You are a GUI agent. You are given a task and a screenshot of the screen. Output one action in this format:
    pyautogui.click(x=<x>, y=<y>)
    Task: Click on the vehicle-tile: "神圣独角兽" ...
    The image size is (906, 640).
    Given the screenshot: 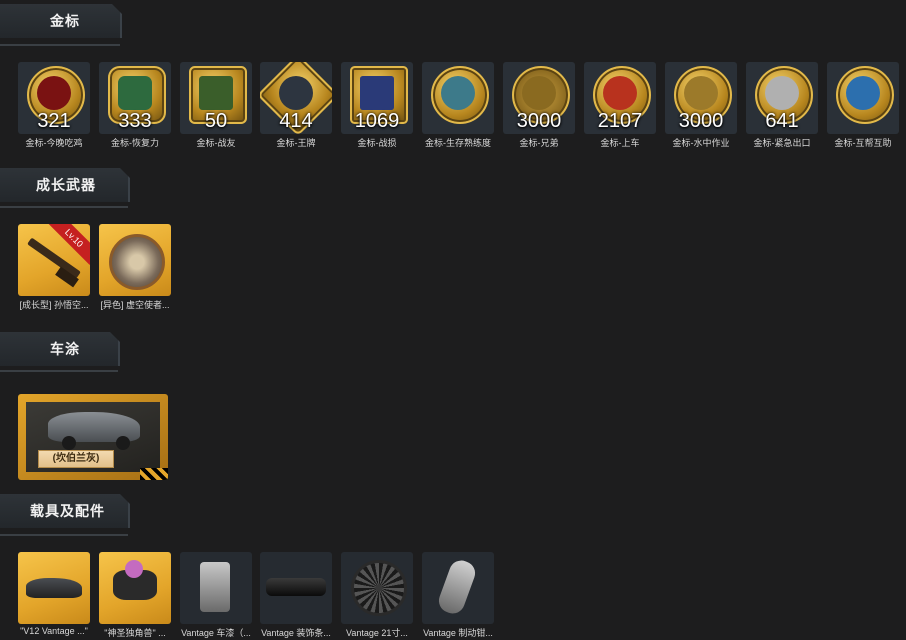 What is the action you would take?
    pyautogui.click(x=135, y=595)
    